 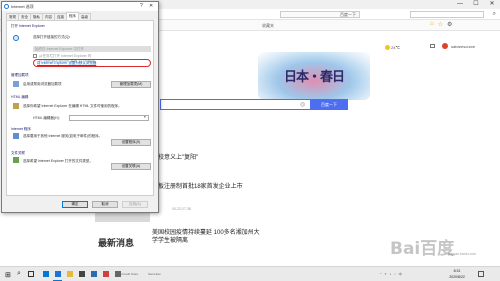 What do you see at coordinates (151, 6) in the screenshot?
I see `dialog-close-button: ✕` at bounding box center [151, 6].